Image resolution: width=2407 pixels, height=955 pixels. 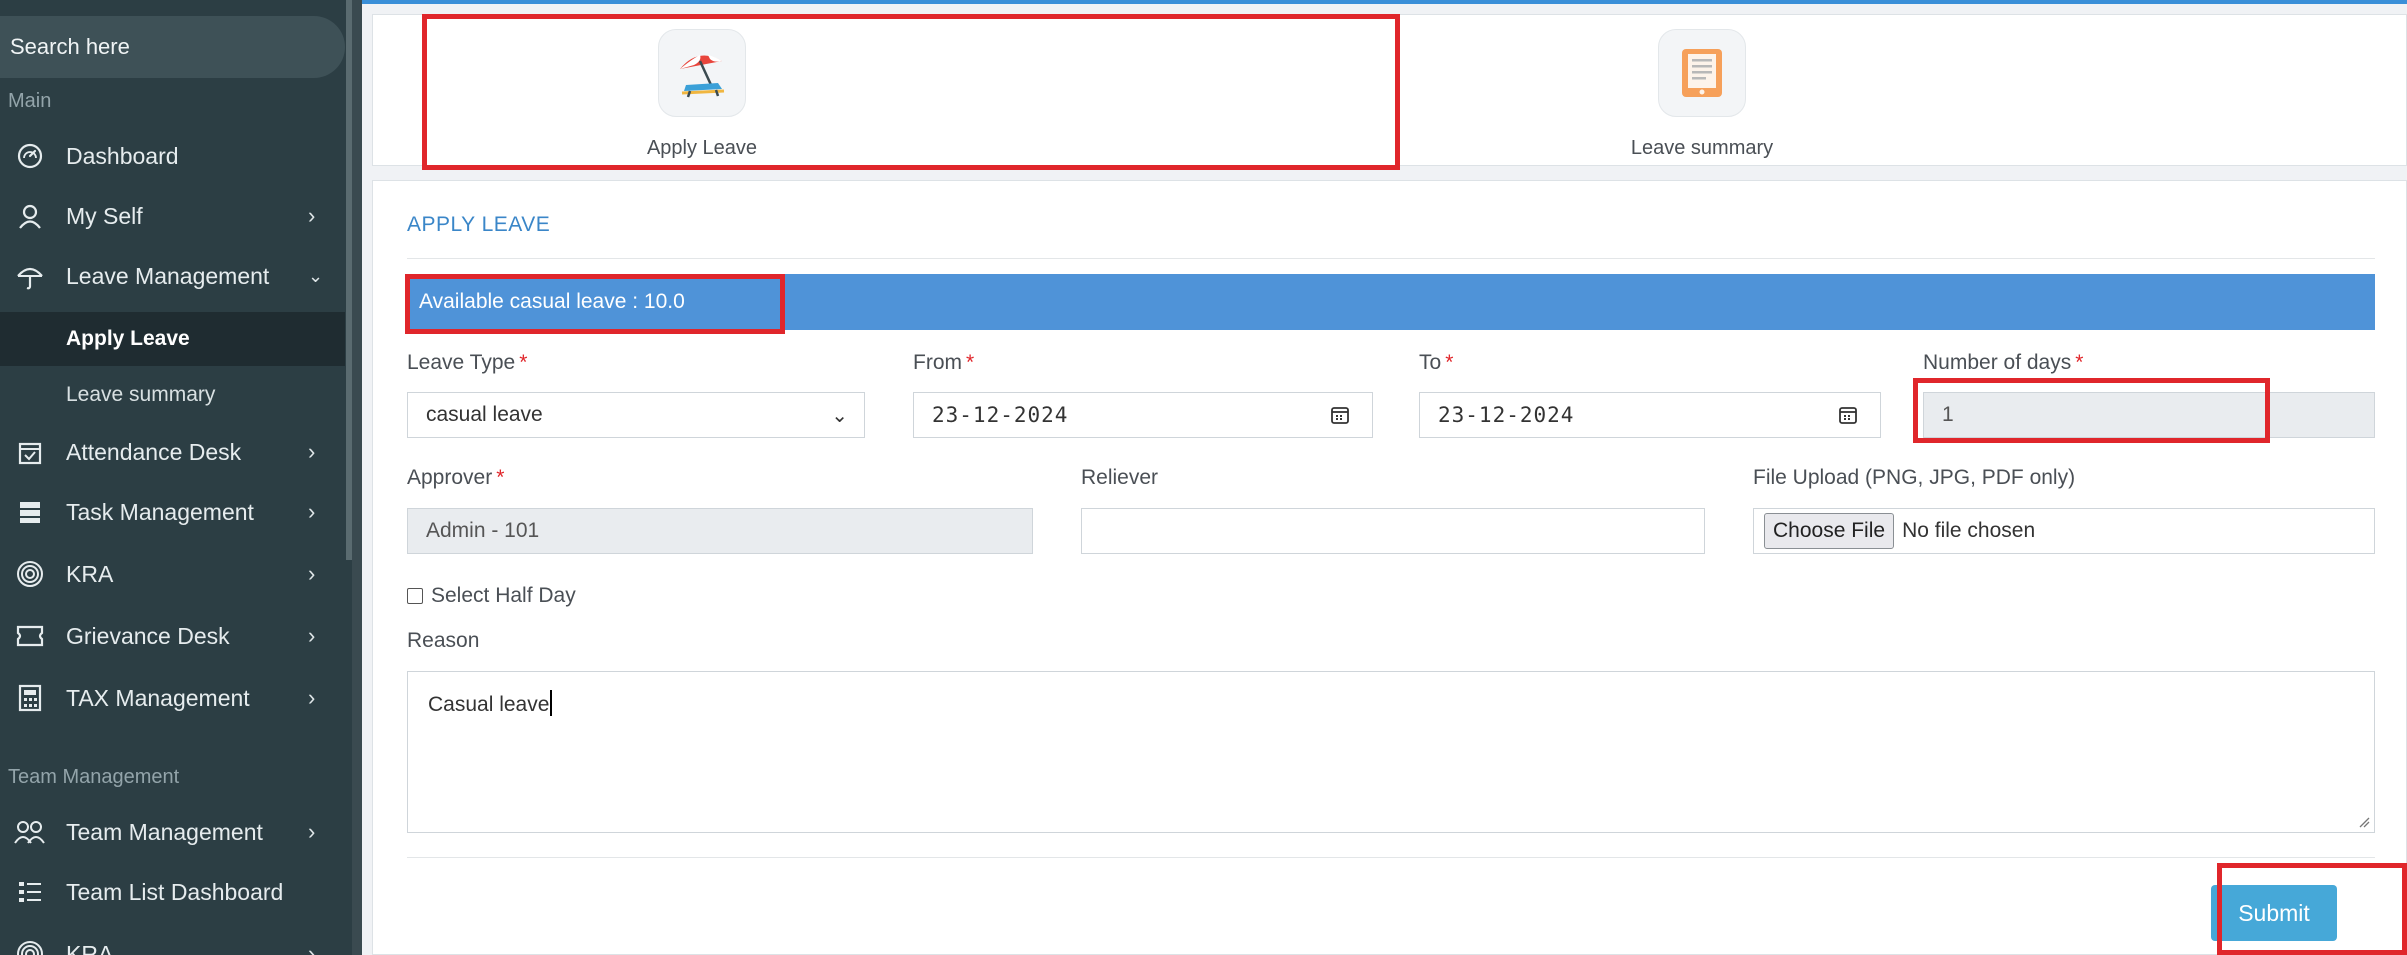 I want to click on half-day-row: Select Half Day, so click(x=491, y=596).